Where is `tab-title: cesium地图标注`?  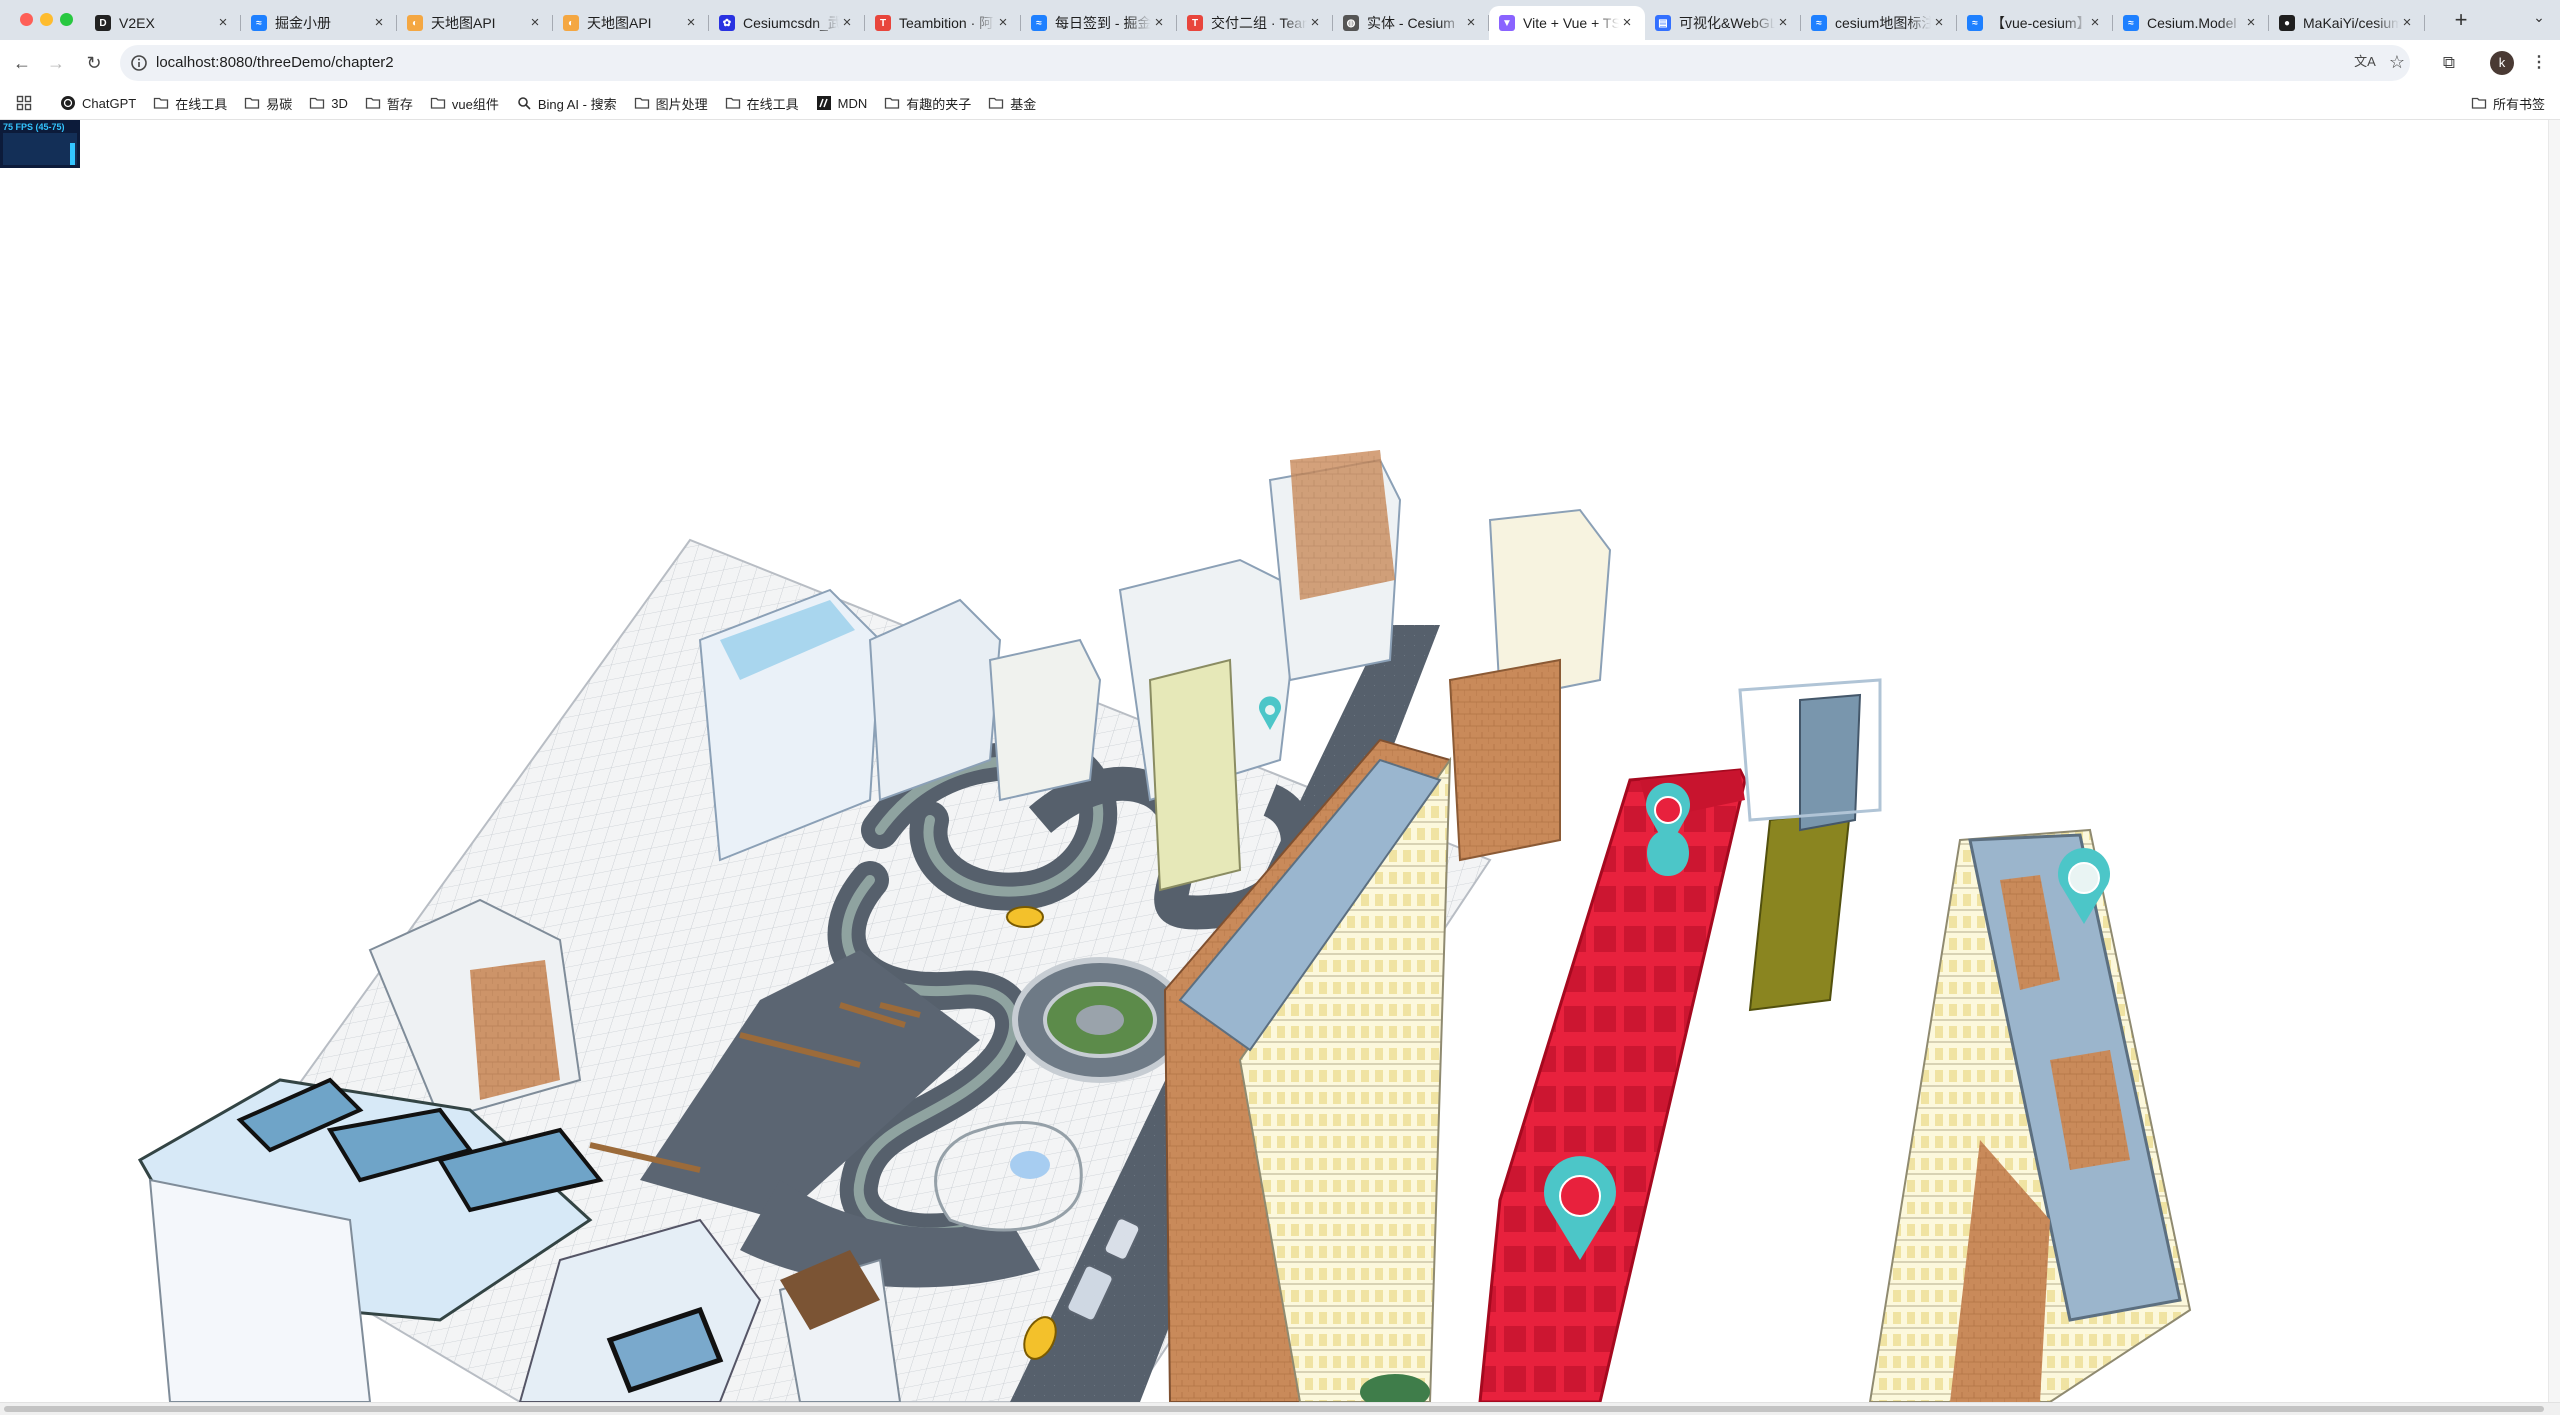
tab-title: cesium地图标注 is located at coordinates (1883, 23).